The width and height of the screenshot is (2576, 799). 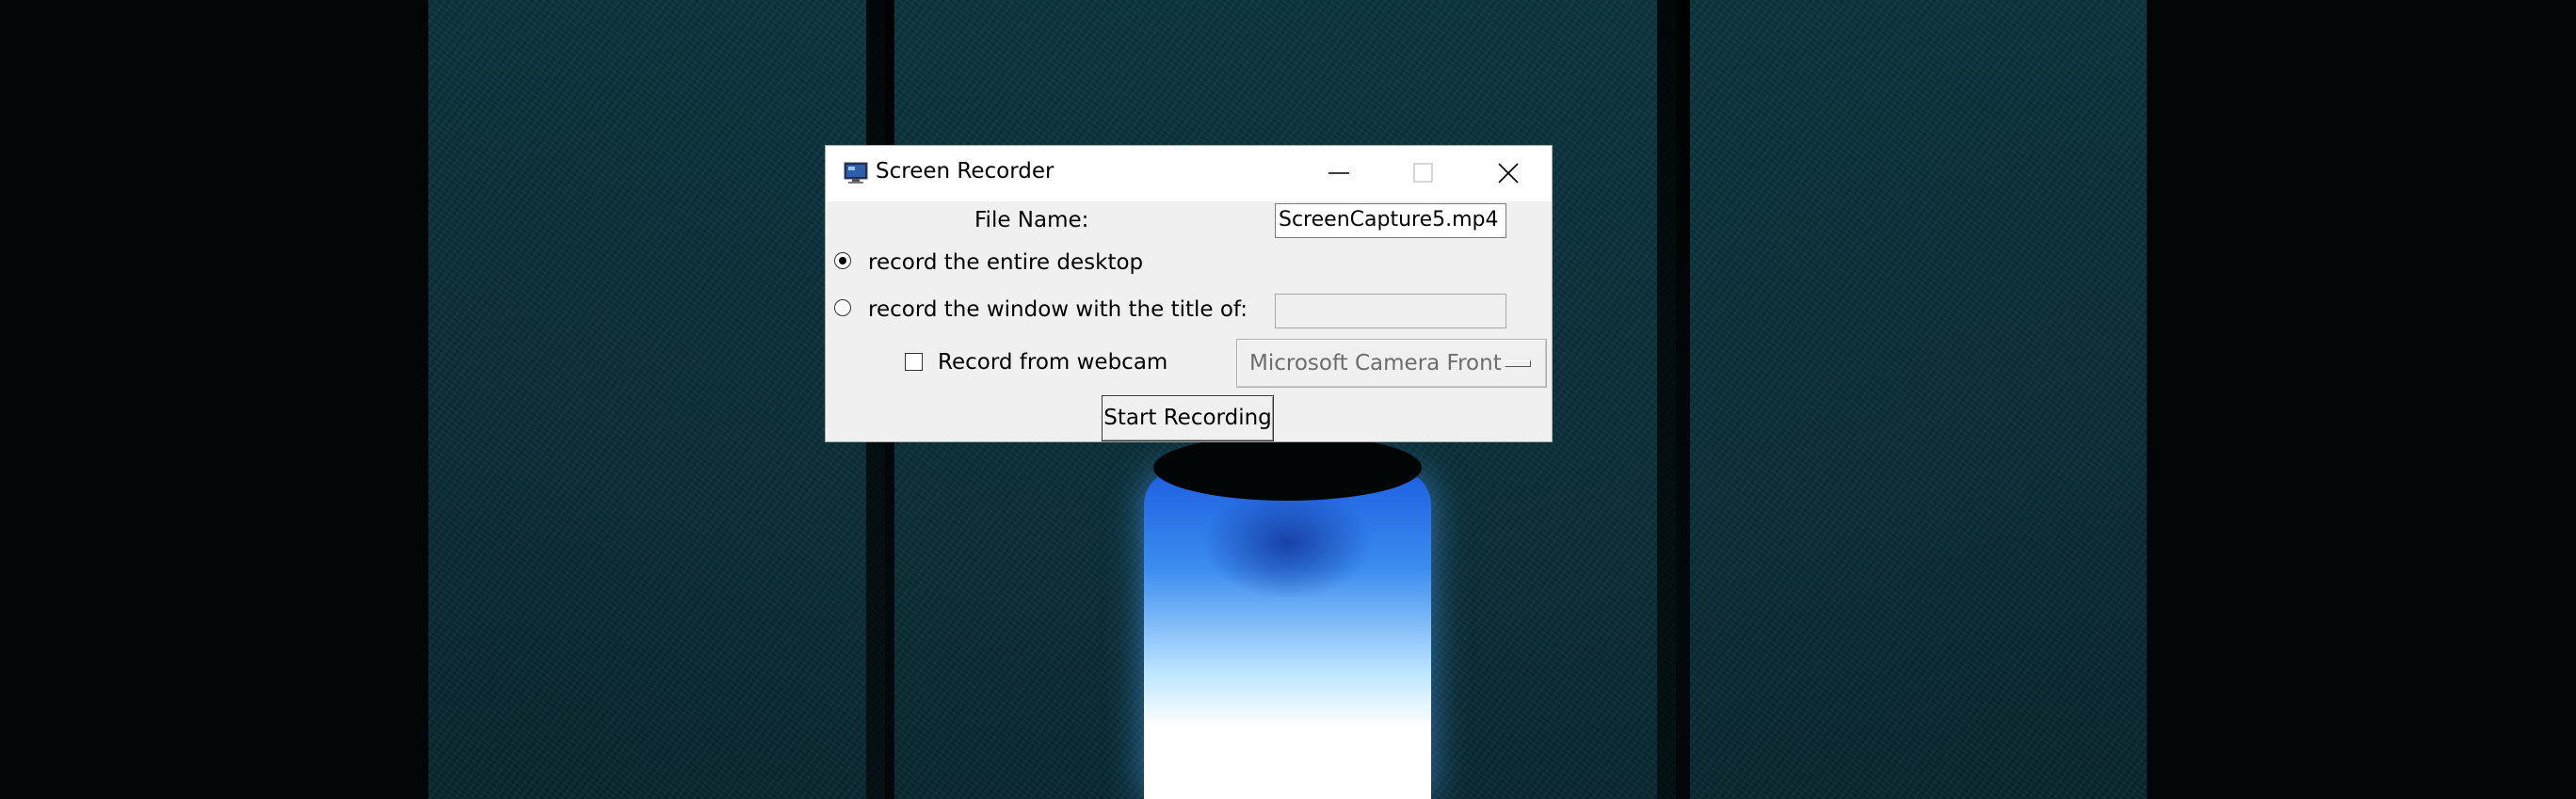 I want to click on maximize-icon, so click(x=1423, y=173).